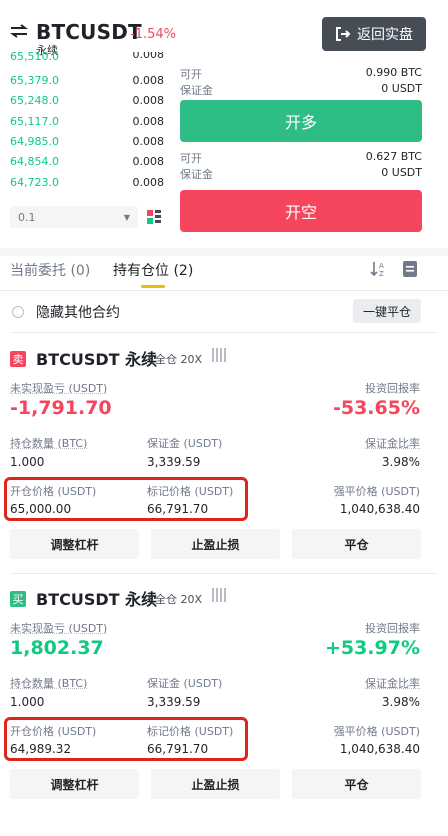 The height and width of the screenshot is (836, 448). I want to click on ob-price: 64,854.0, so click(34, 161).